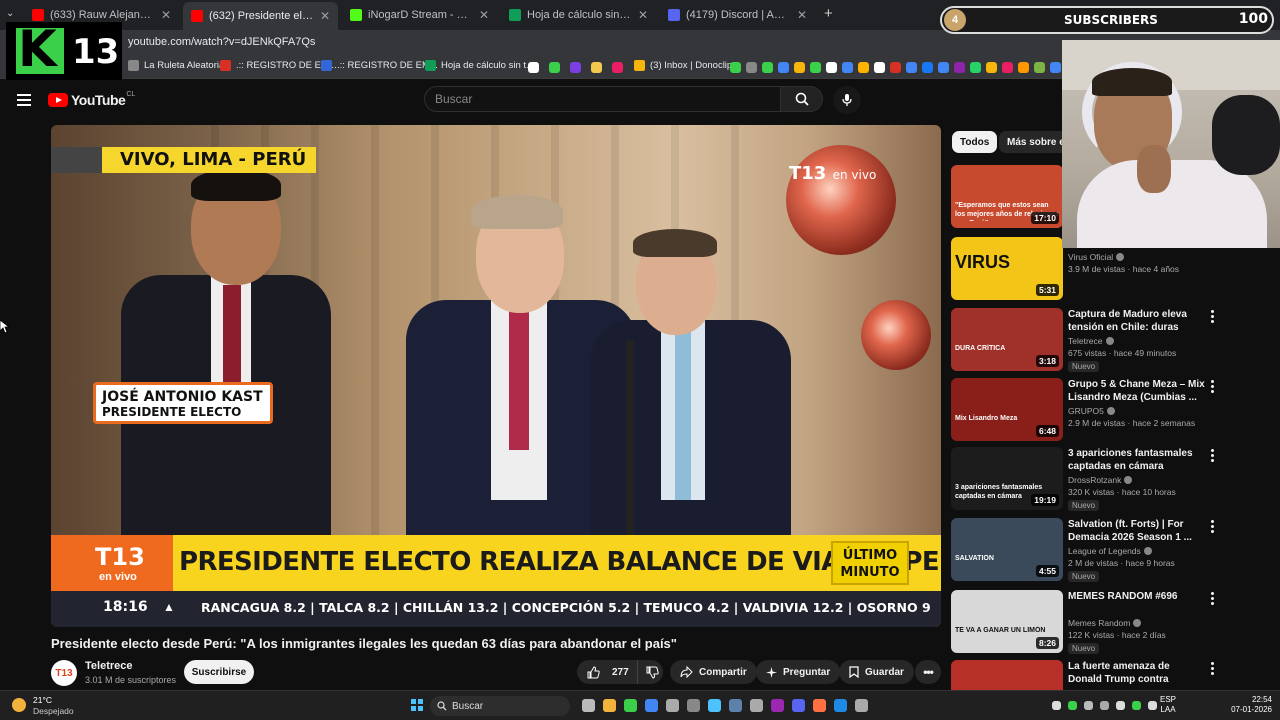 Image resolution: width=1280 pixels, height=720 pixels. Describe the element at coordinates (876, 672) in the screenshot. I see `save-button: Guardar` at that location.